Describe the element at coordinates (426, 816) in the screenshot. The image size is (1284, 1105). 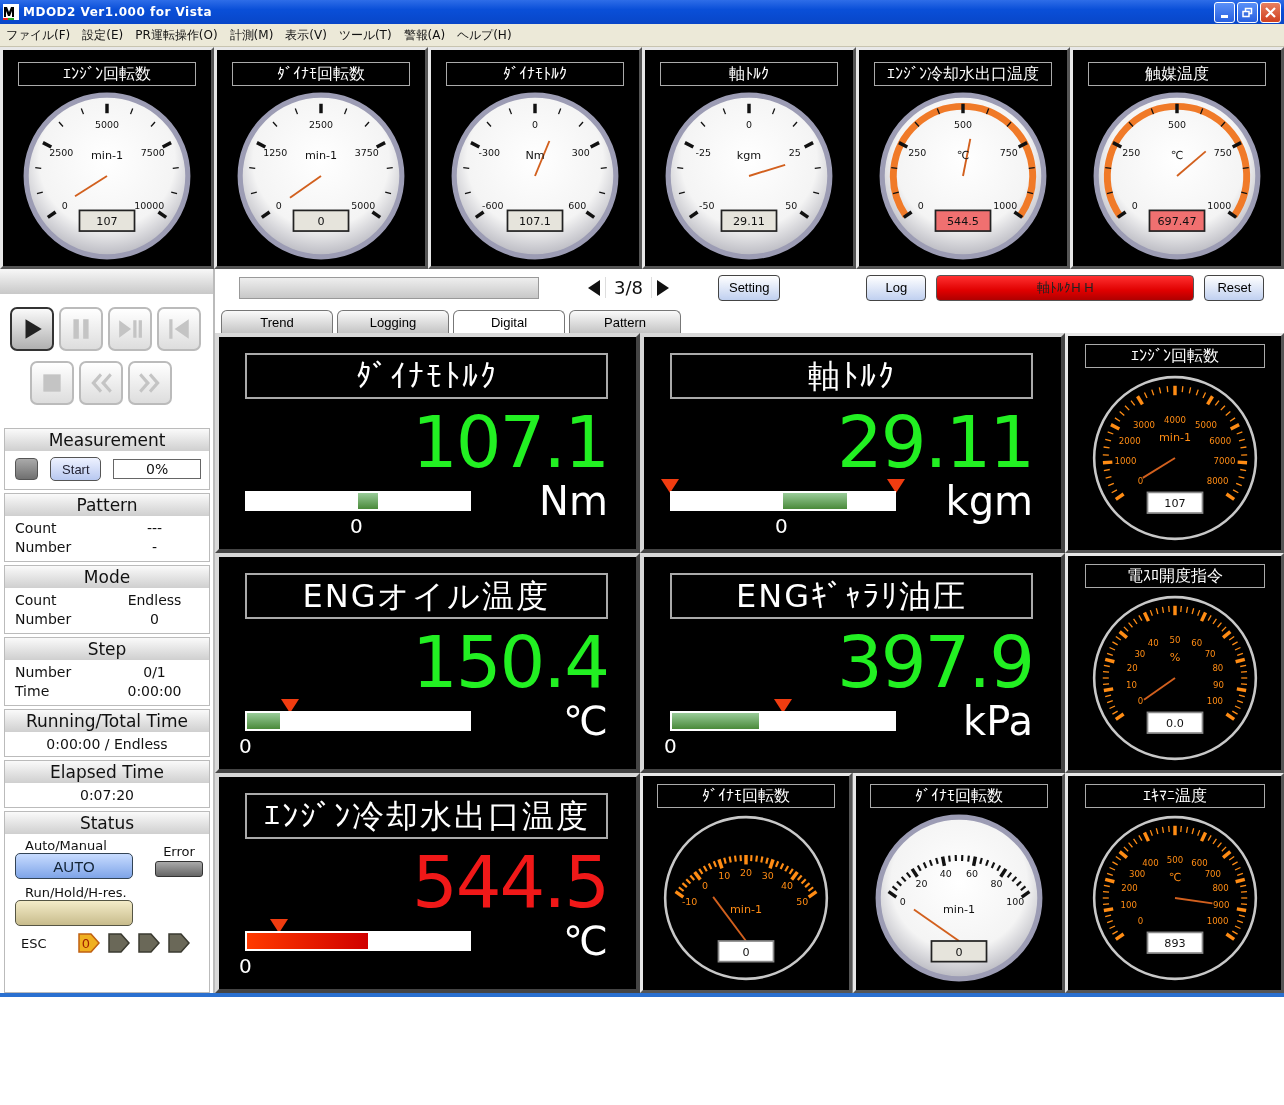
I see `panel-title: ｴﾝｼﾞﾝ冷却水出口温度` at that location.